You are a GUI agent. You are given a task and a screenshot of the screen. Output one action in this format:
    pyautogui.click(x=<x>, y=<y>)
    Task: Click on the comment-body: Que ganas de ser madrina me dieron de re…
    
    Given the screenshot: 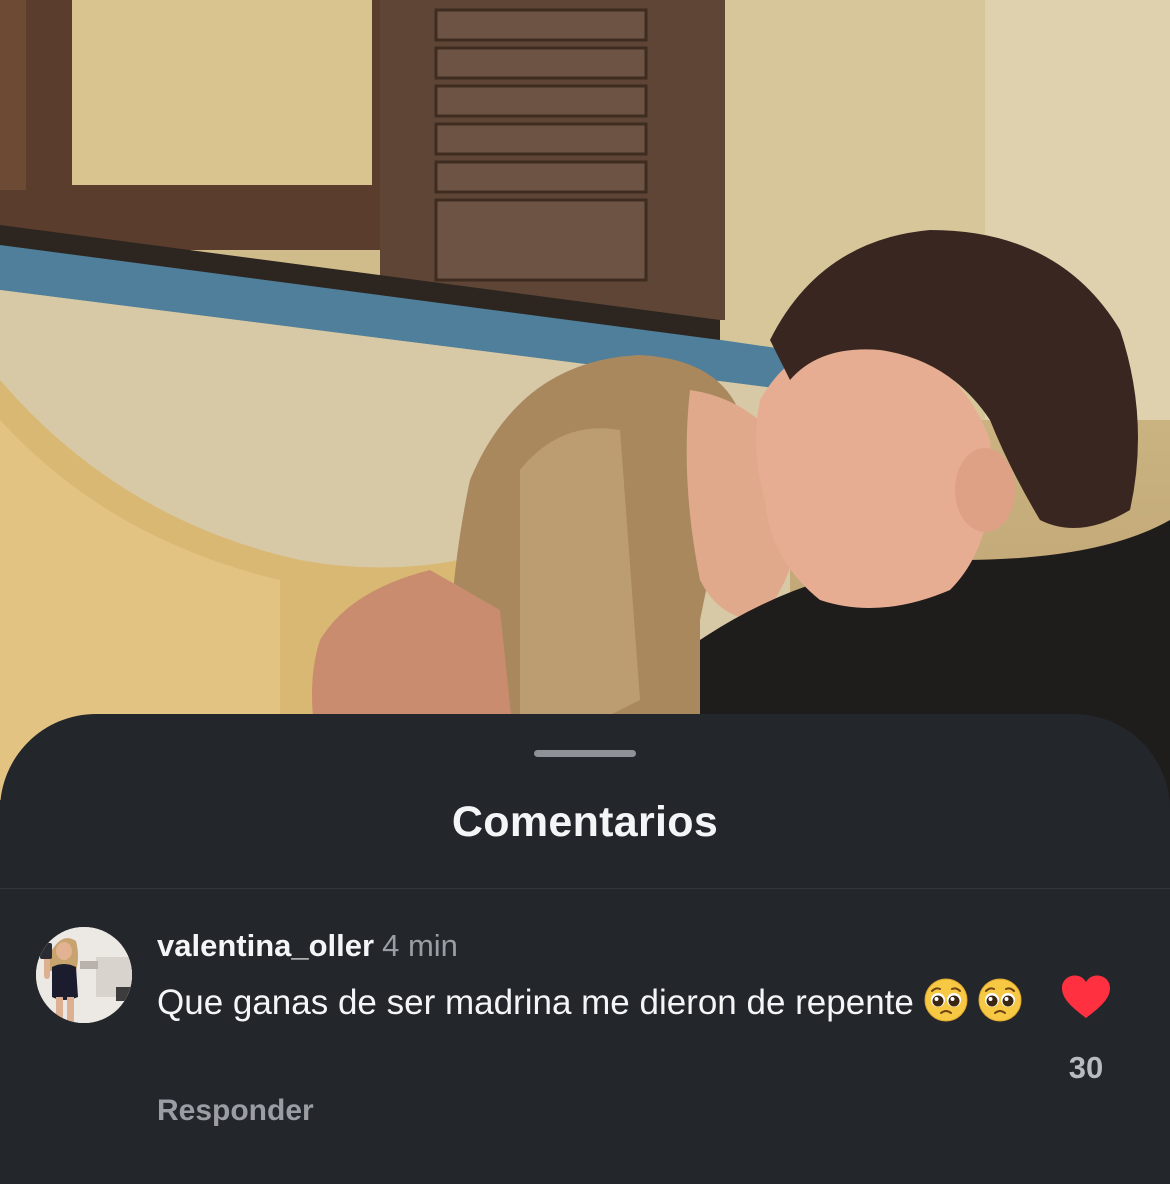 What is the action you would take?
    pyautogui.click(x=592, y=1002)
    